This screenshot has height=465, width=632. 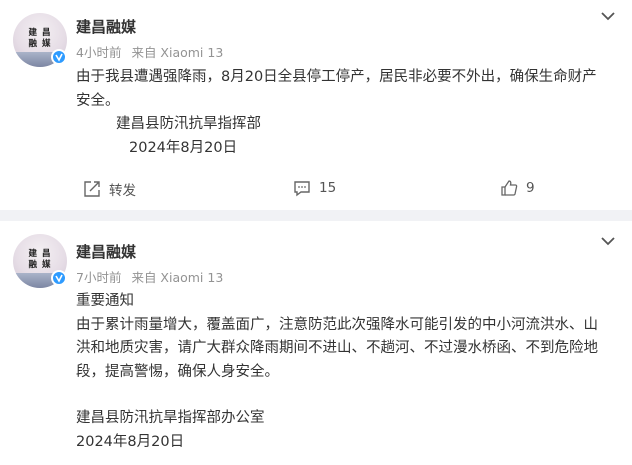 I want to click on post-line: 重要通知, so click(x=105, y=301).